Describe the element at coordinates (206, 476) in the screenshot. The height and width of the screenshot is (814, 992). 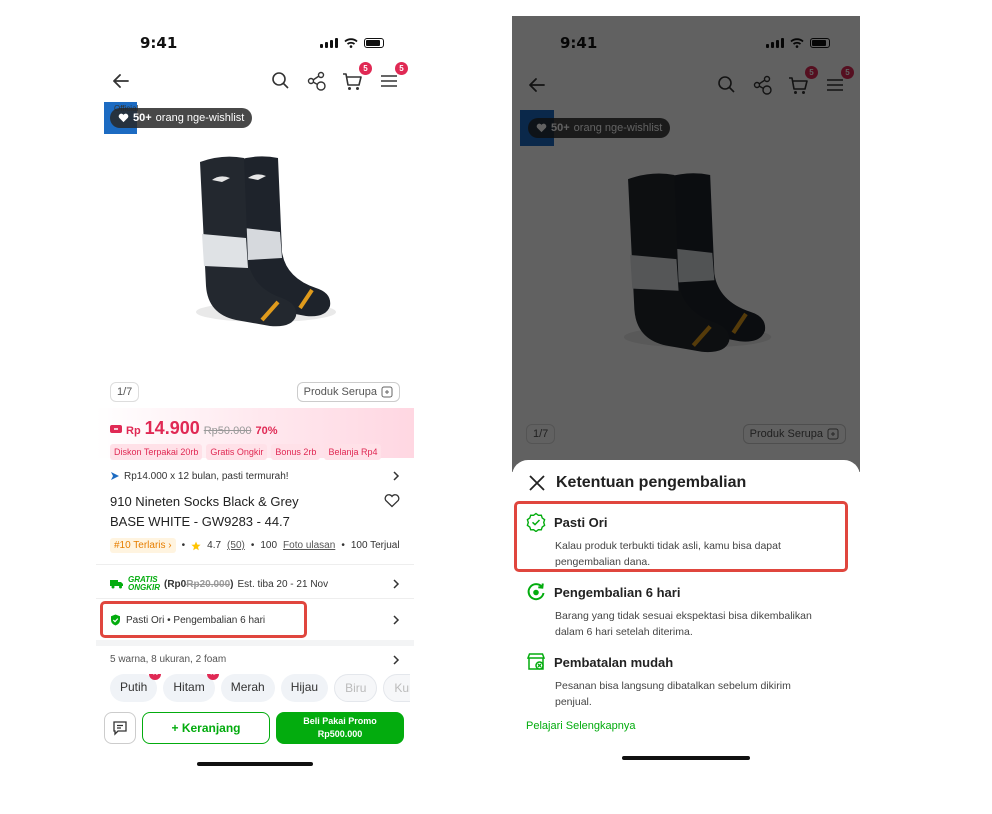
I see `paylater-text: Rp14.000 x 12 bulan, pasti termurah!` at that location.